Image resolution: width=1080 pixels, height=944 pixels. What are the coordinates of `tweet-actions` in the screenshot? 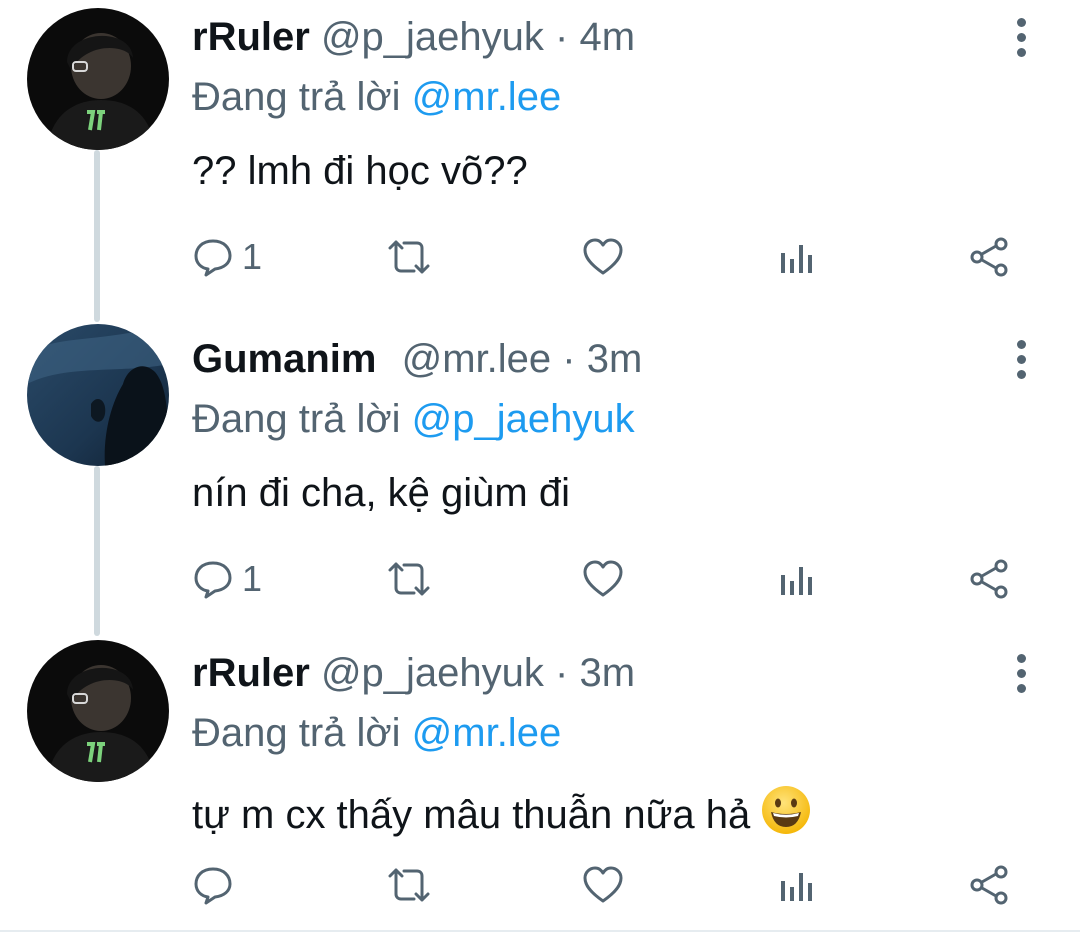 It's located at (540, 885).